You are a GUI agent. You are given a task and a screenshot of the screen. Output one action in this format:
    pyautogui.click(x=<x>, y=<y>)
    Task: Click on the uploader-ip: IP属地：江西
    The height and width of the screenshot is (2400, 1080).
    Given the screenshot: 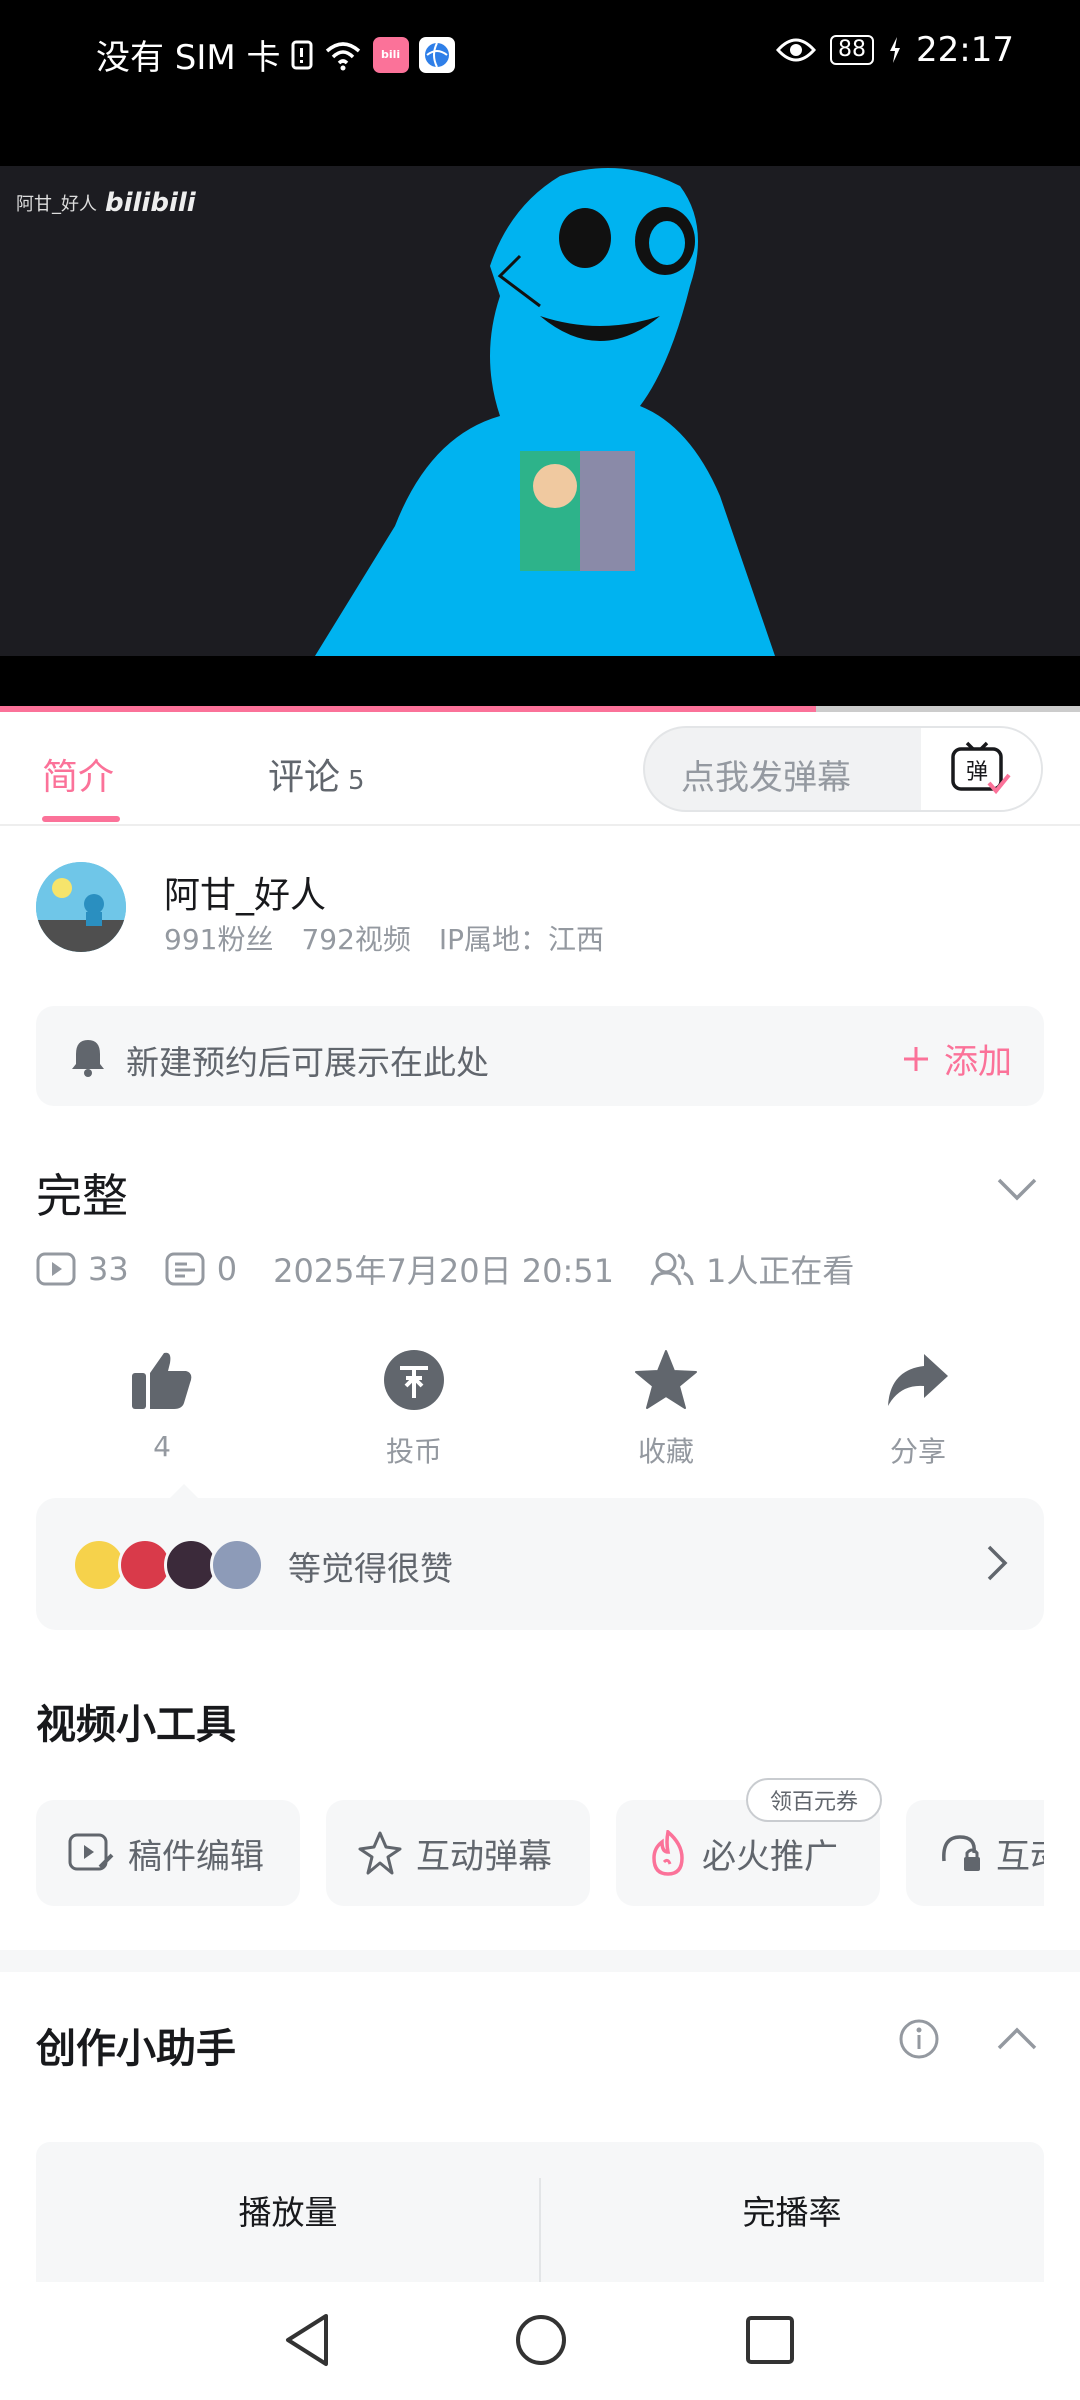 What is the action you would take?
    pyautogui.click(x=521, y=939)
    